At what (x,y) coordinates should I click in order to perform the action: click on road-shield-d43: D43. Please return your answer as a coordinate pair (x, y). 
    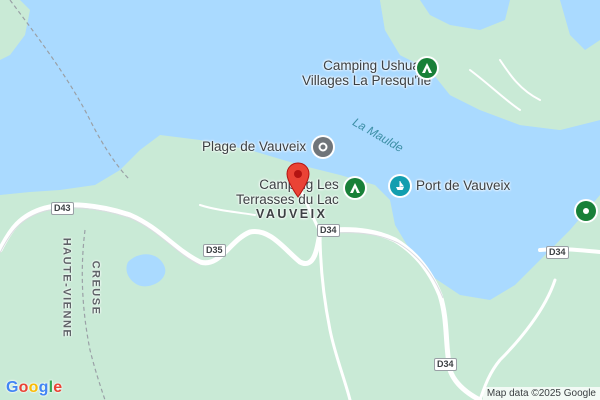
    Looking at the image, I should click on (62, 208).